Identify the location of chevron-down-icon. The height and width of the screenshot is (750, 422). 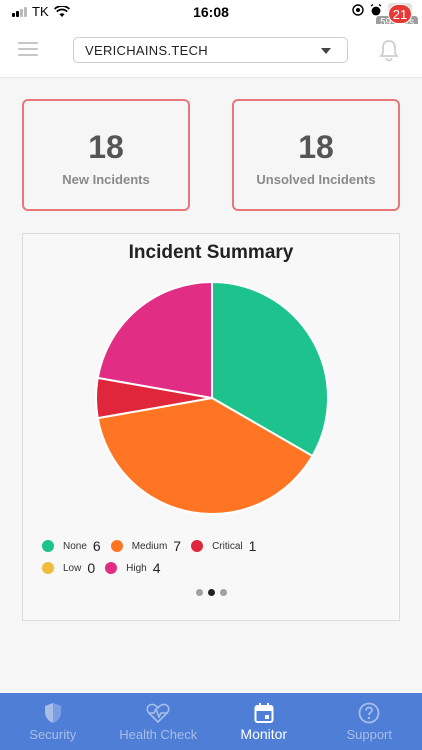
(326, 51).